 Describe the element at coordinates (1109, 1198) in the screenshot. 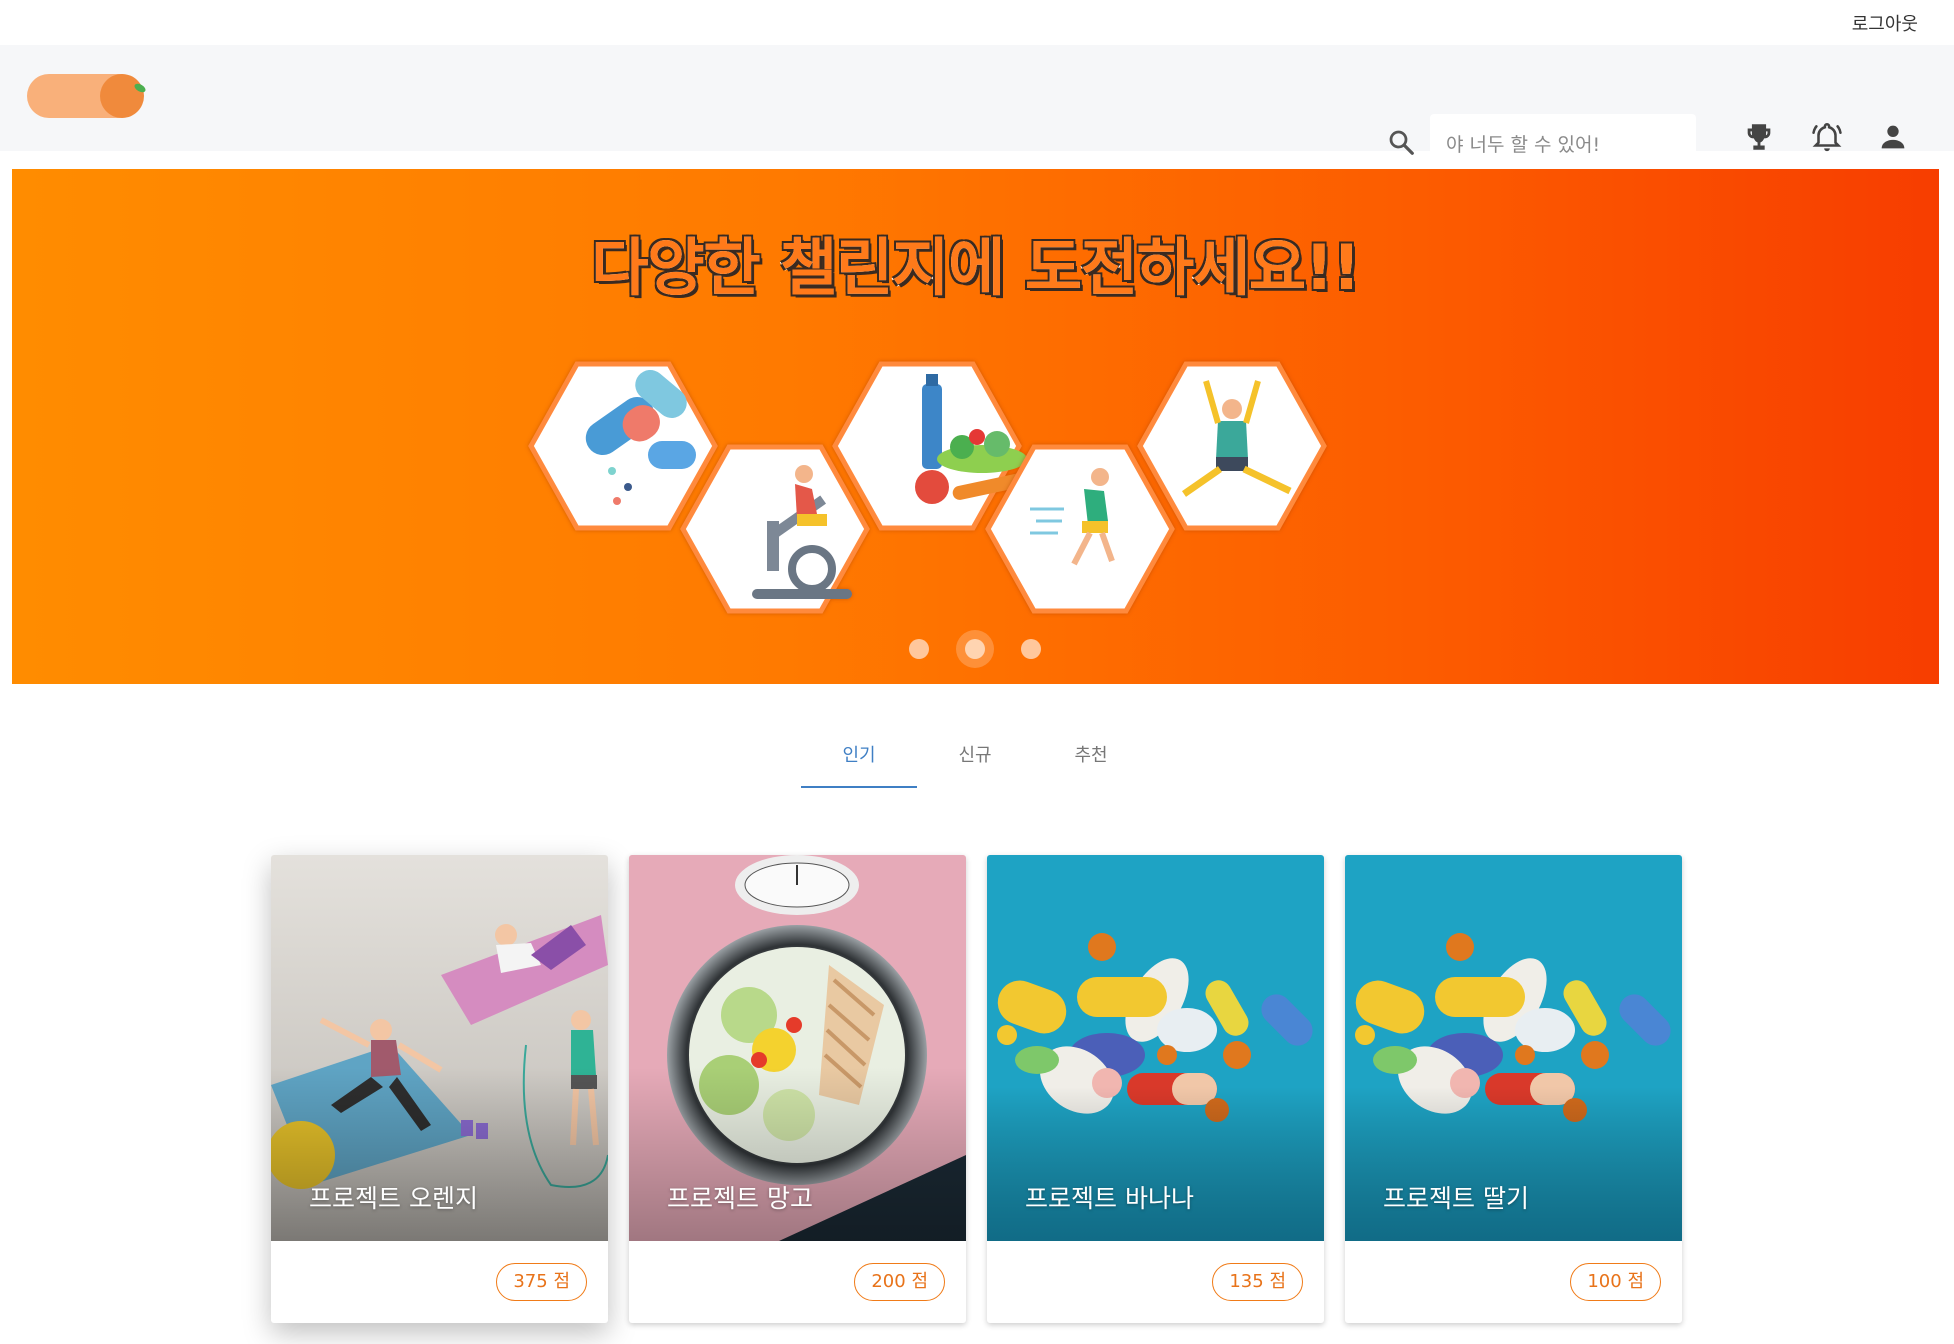

I see `card-title: 프로젝트 바나나` at that location.